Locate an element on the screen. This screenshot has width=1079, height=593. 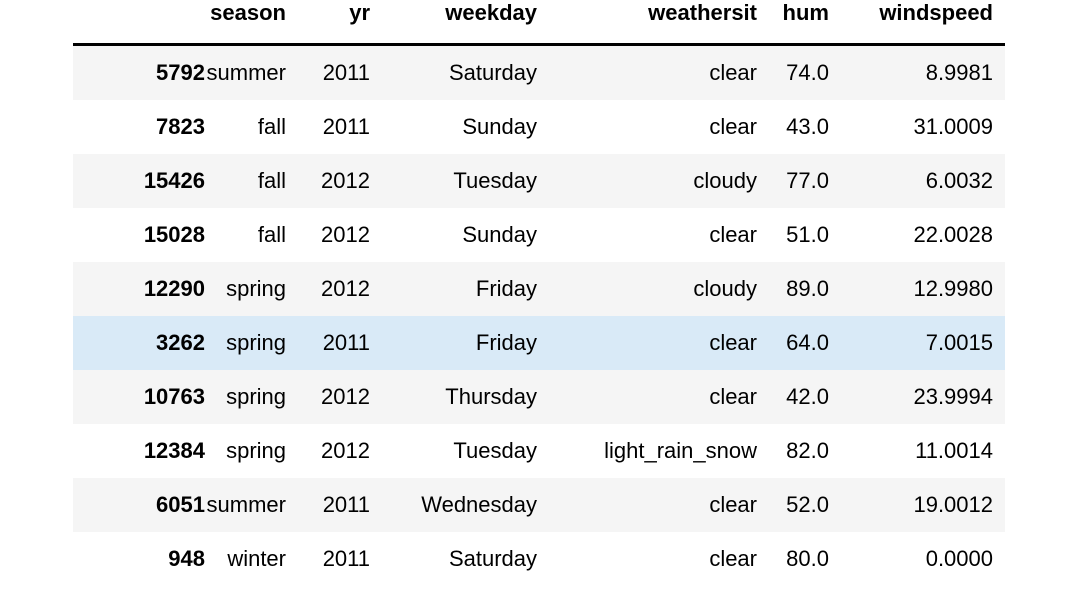
row-index-cell: 12290 is located at coordinates (139, 289).